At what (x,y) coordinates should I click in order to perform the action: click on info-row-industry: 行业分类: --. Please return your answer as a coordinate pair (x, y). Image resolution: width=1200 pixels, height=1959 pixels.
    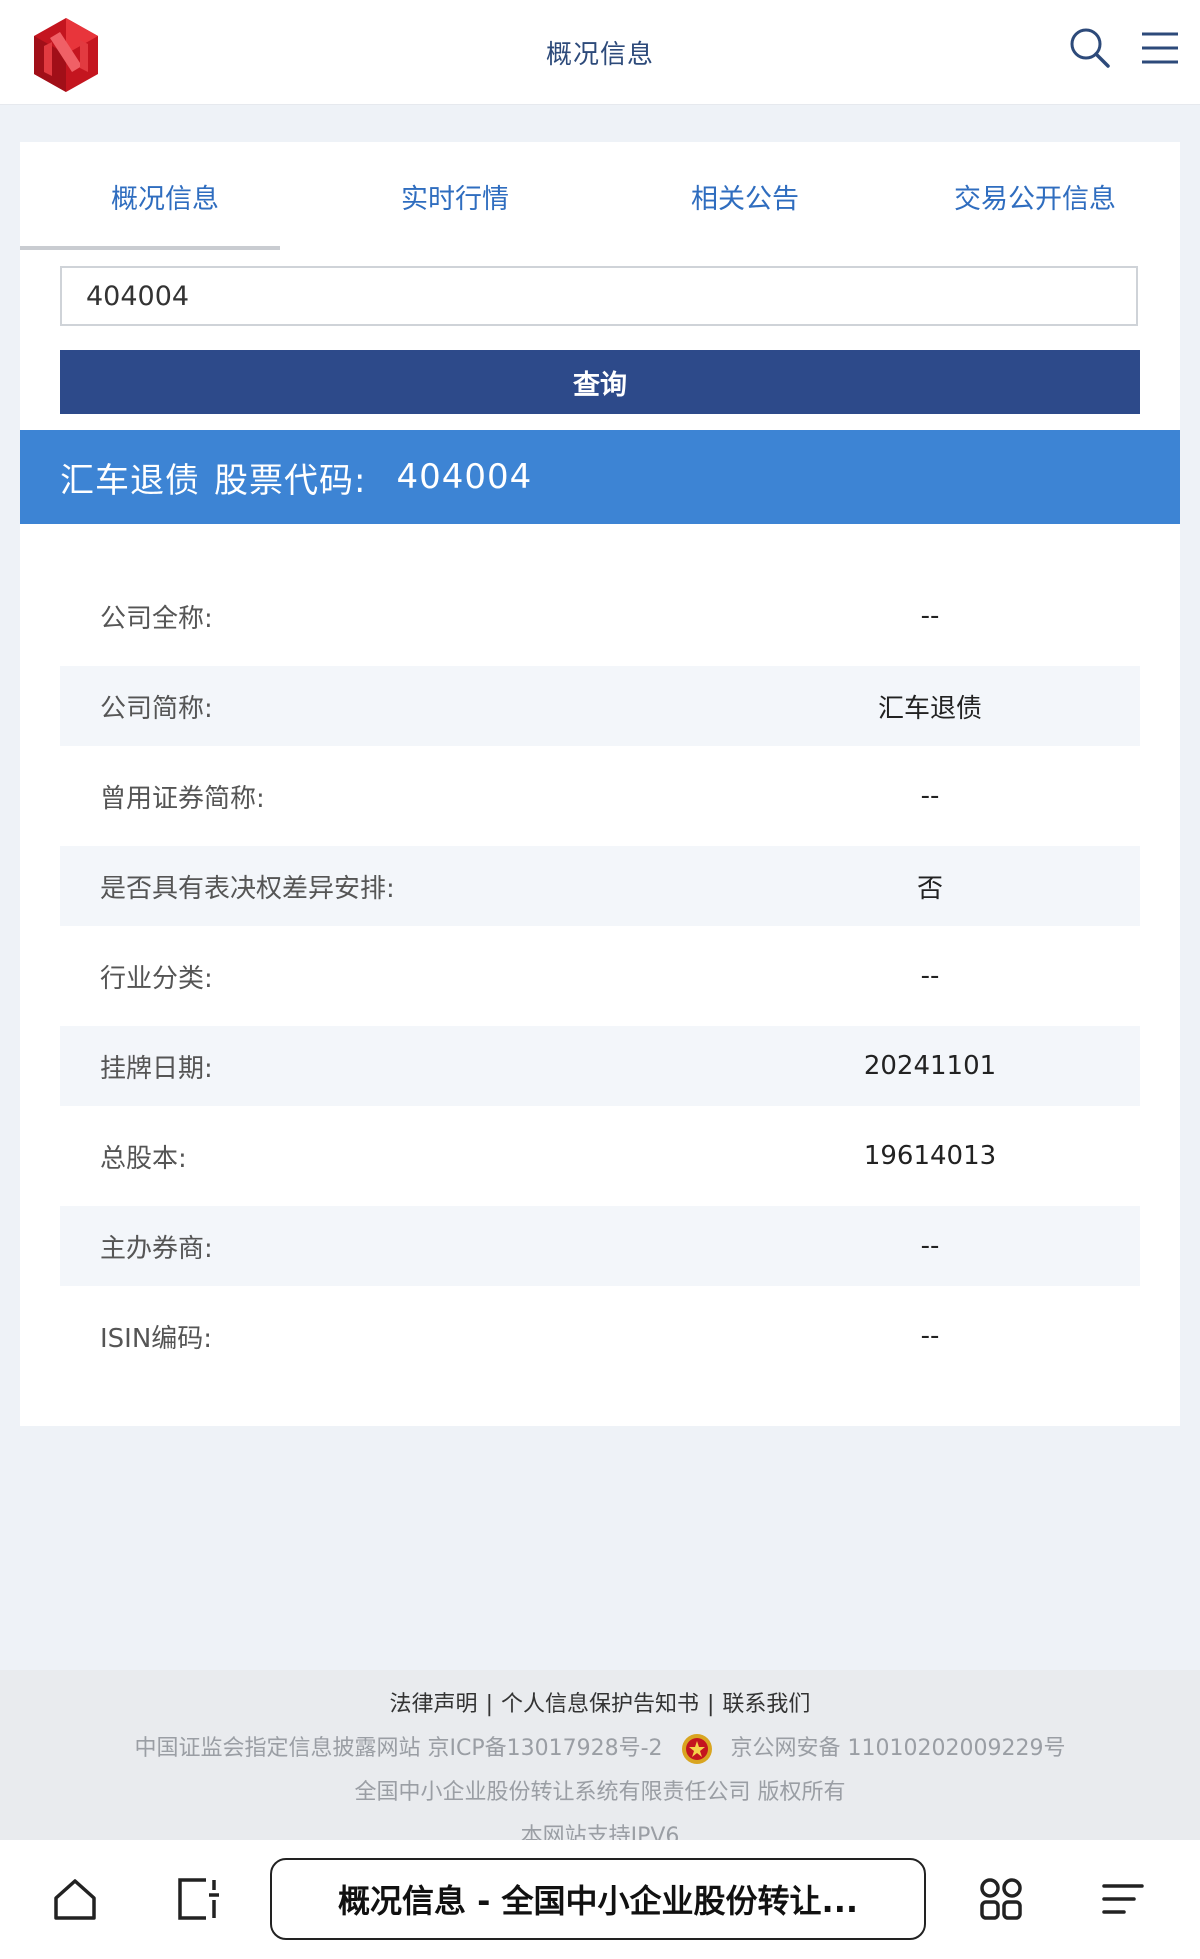
    Looking at the image, I should click on (600, 976).